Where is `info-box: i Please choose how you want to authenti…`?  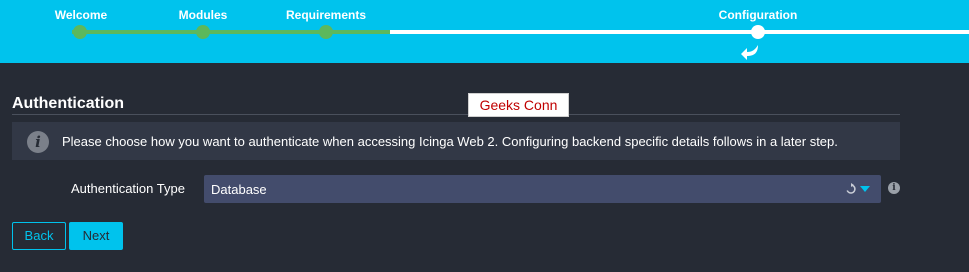 info-box: i Please choose how you want to authenti… is located at coordinates (456, 141).